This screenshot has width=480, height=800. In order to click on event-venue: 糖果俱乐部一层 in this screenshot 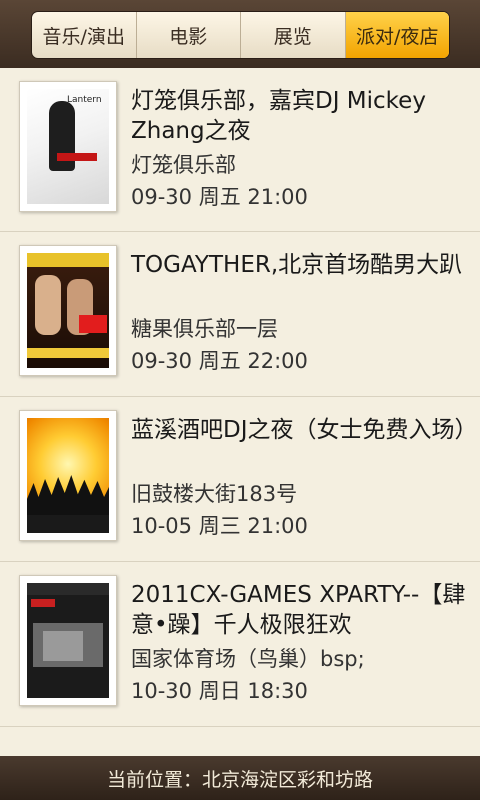, I will do `click(204, 329)`.